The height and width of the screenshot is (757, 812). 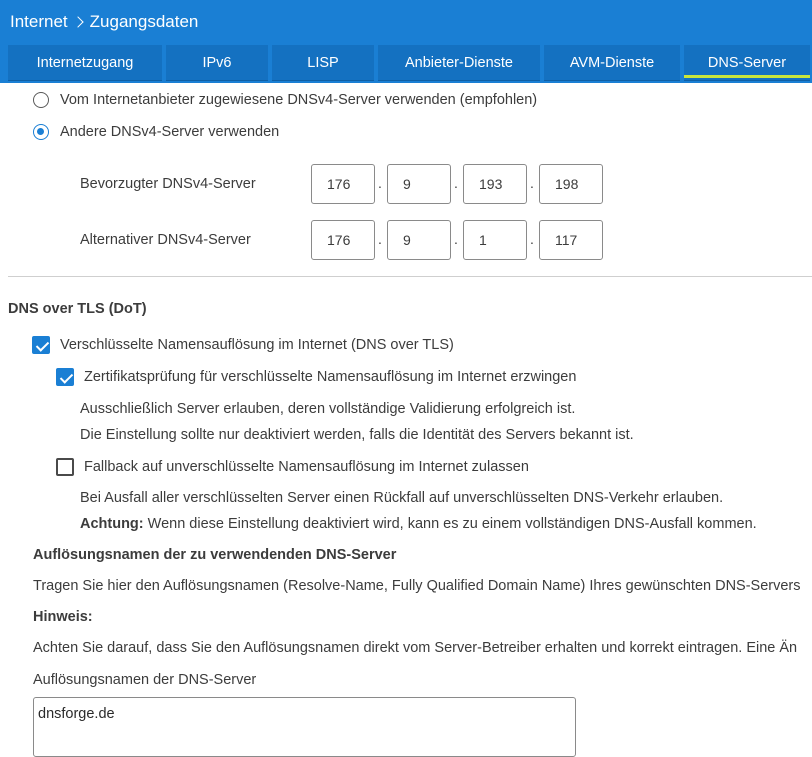 What do you see at coordinates (410, 276) in the screenshot?
I see `section-divider` at bounding box center [410, 276].